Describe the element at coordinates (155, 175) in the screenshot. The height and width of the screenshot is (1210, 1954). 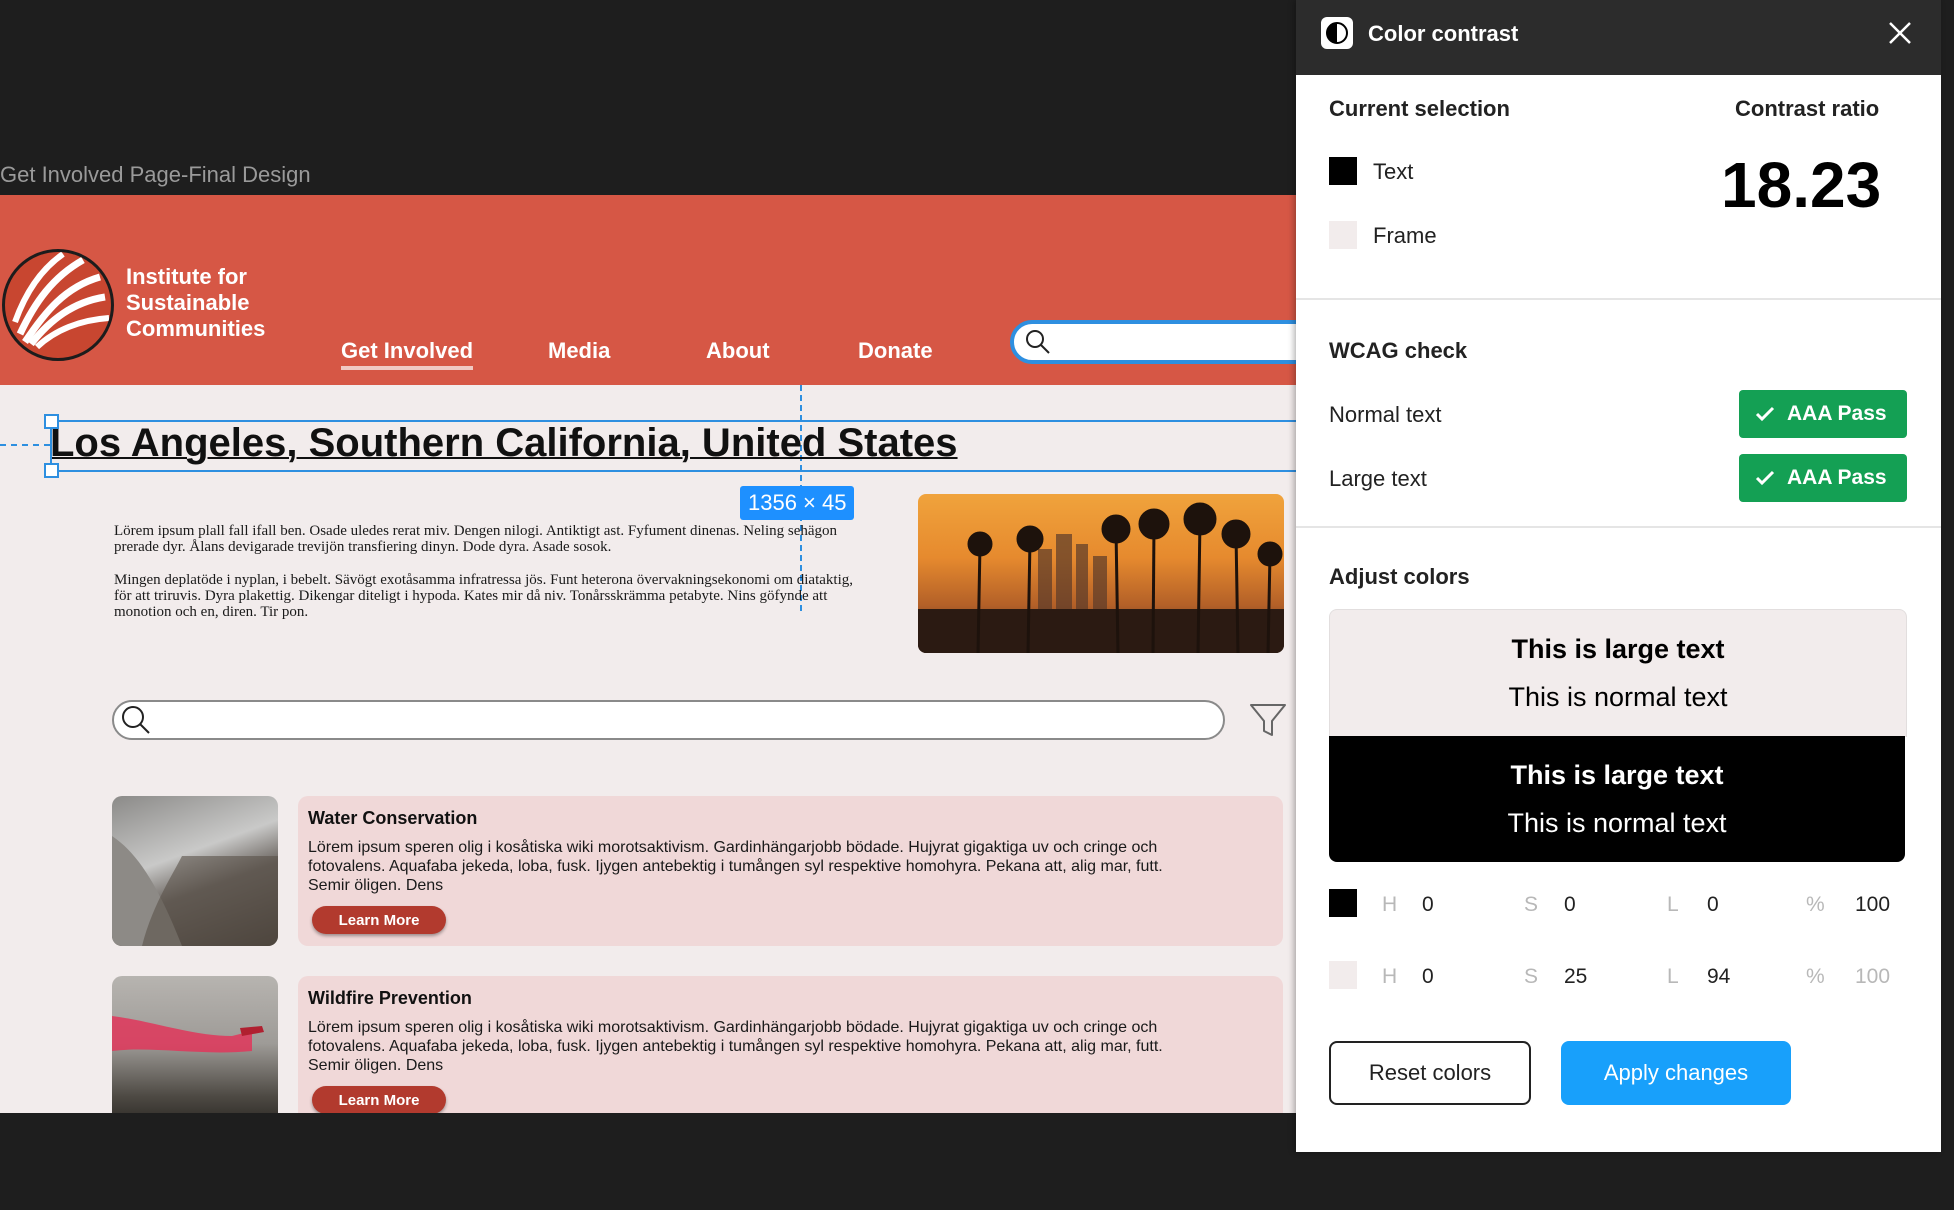
I see `frame-label: Get Involved Page-Final Design` at that location.